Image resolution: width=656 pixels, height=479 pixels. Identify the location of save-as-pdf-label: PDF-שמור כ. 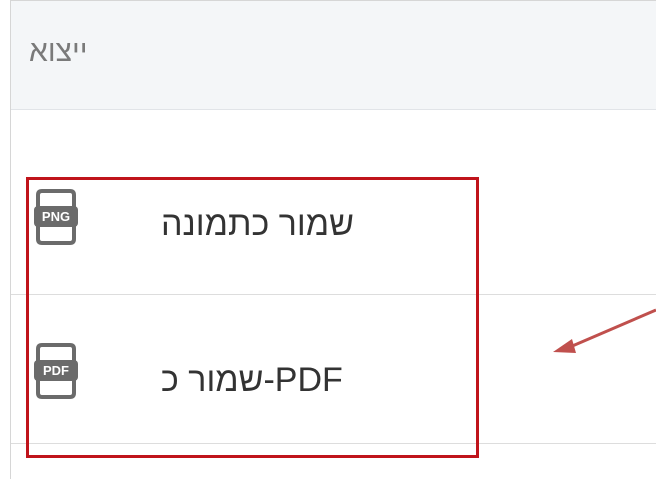
(252, 380).